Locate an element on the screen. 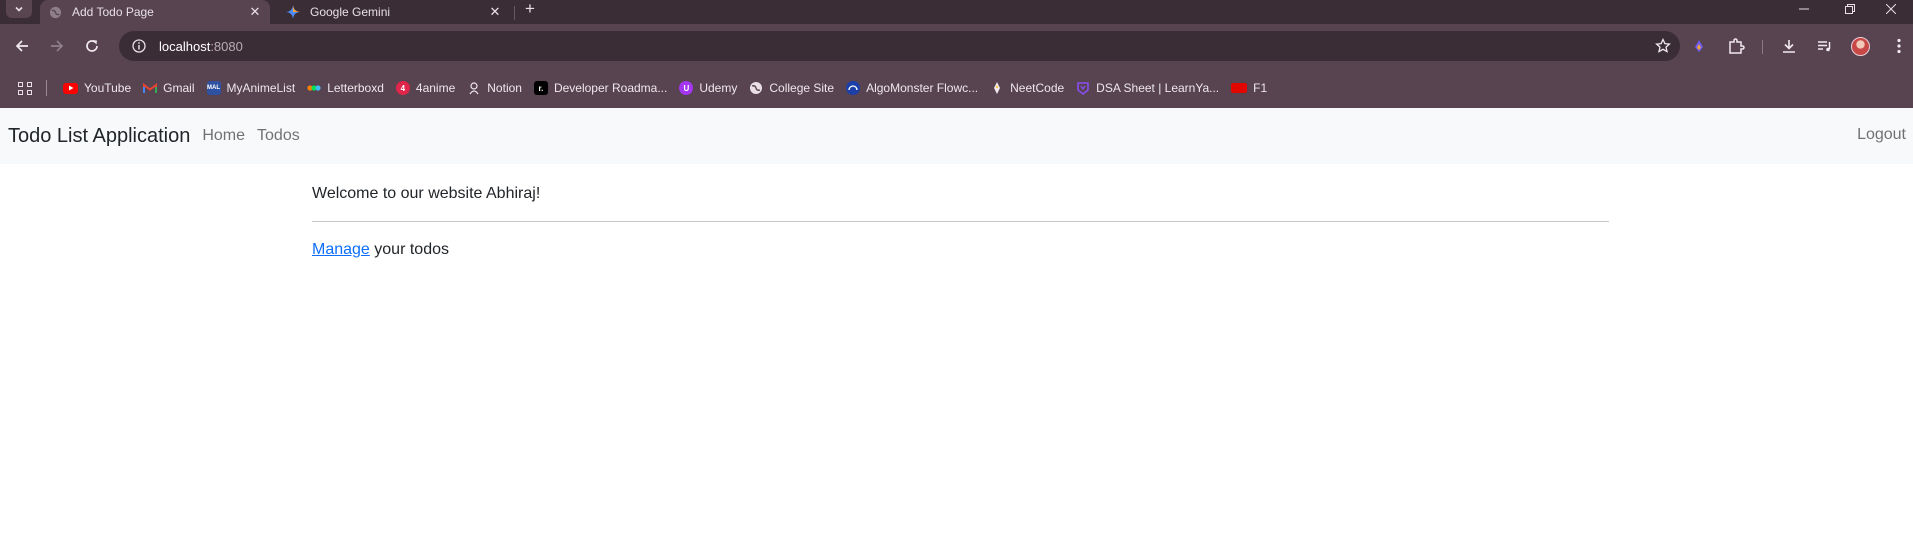 The height and width of the screenshot is (560, 1913). app-brand: Todo List Application is located at coordinates (99, 136).